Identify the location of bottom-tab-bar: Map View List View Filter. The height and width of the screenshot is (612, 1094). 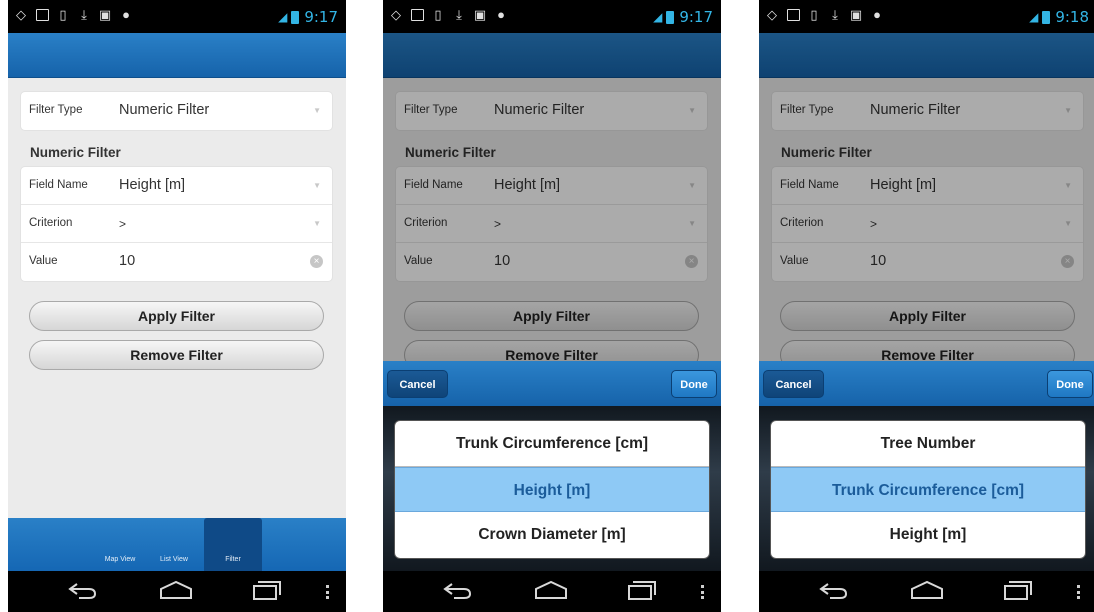
(177, 544).